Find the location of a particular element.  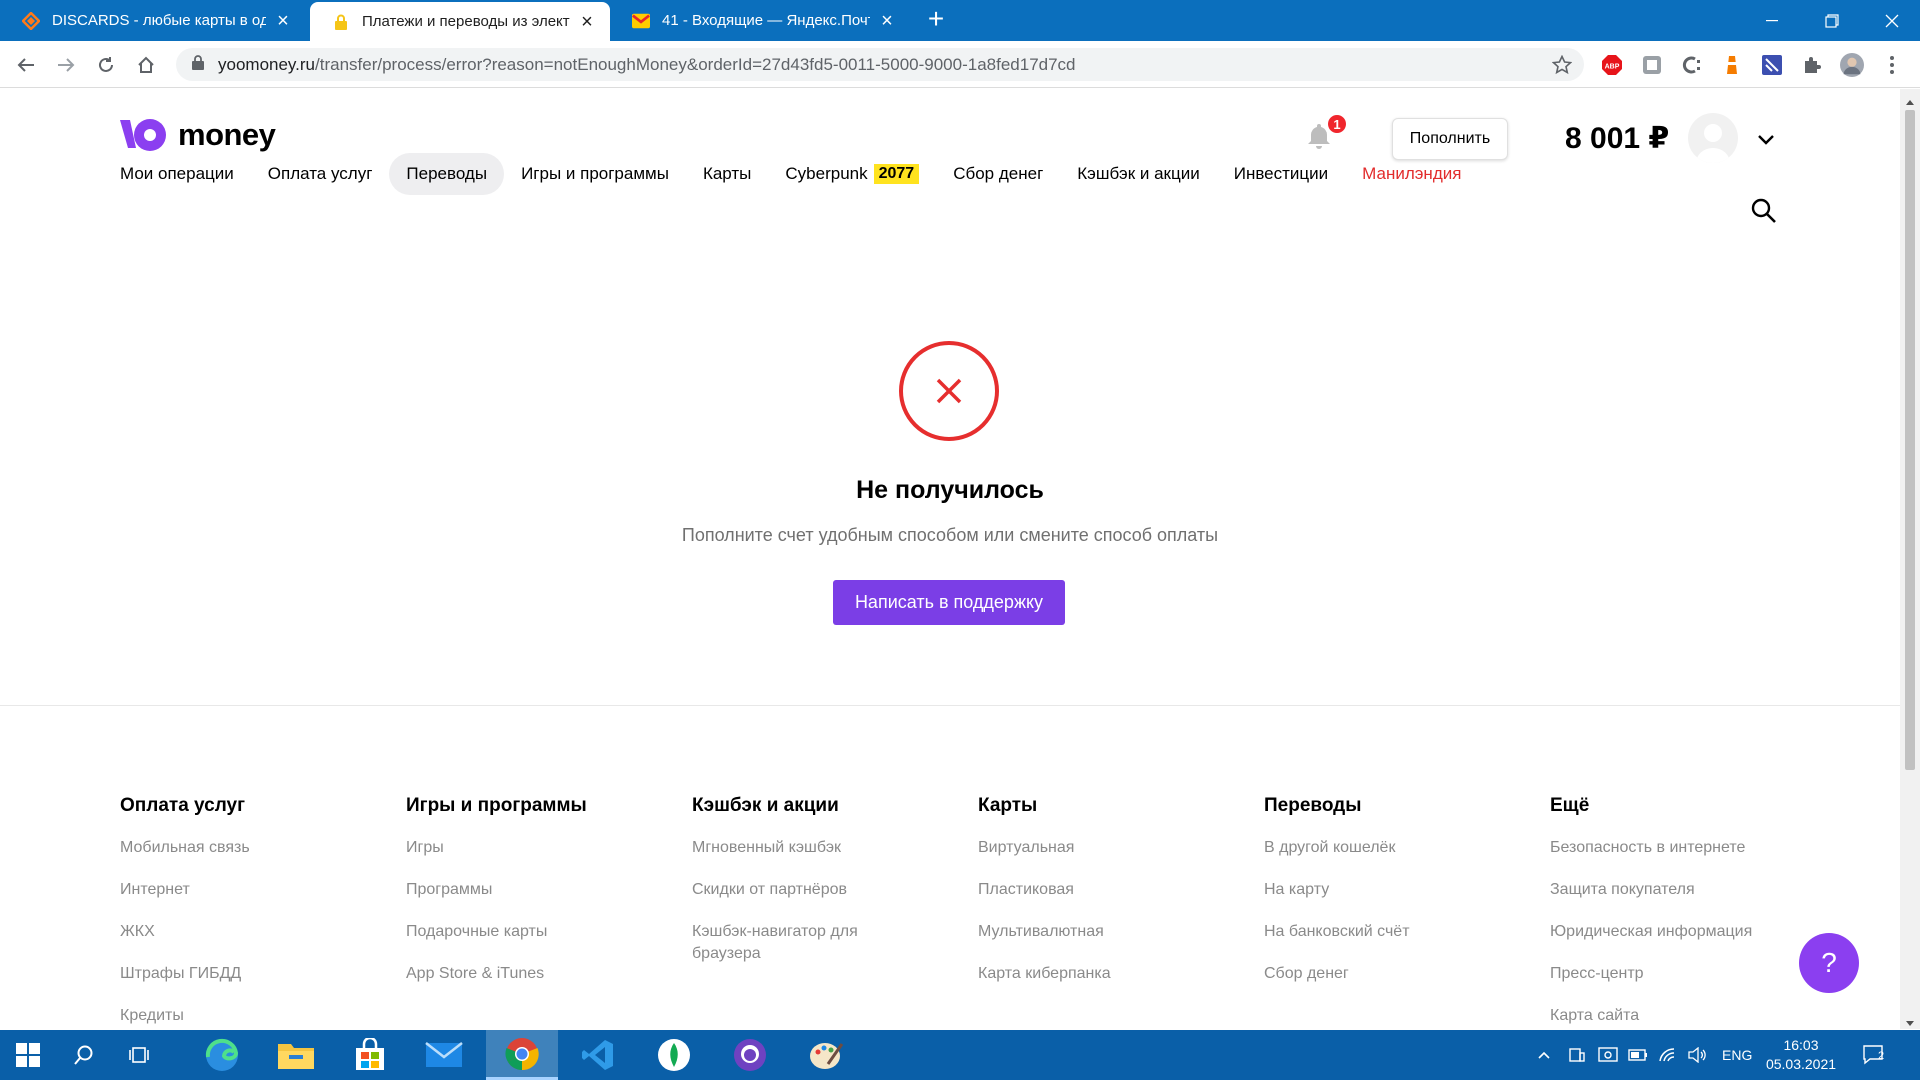

mail-app-icon is located at coordinates (444, 1055).